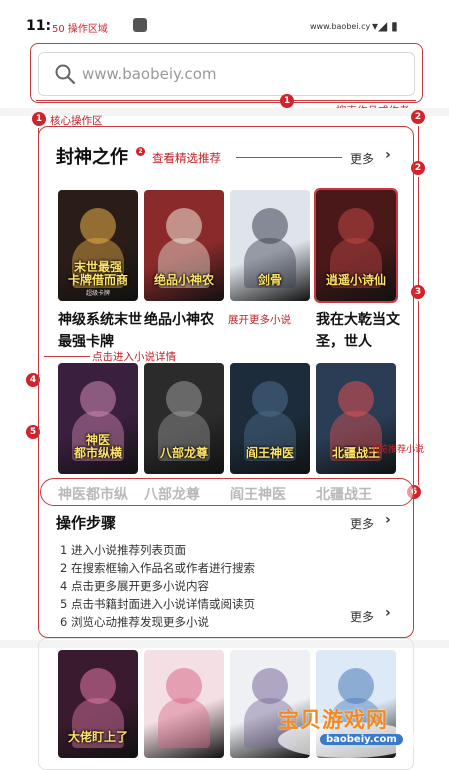  What do you see at coordinates (134, 357) in the screenshot?
I see `annotation-enter-detail: 点击进入小说详情` at bounding box center [134, 357].